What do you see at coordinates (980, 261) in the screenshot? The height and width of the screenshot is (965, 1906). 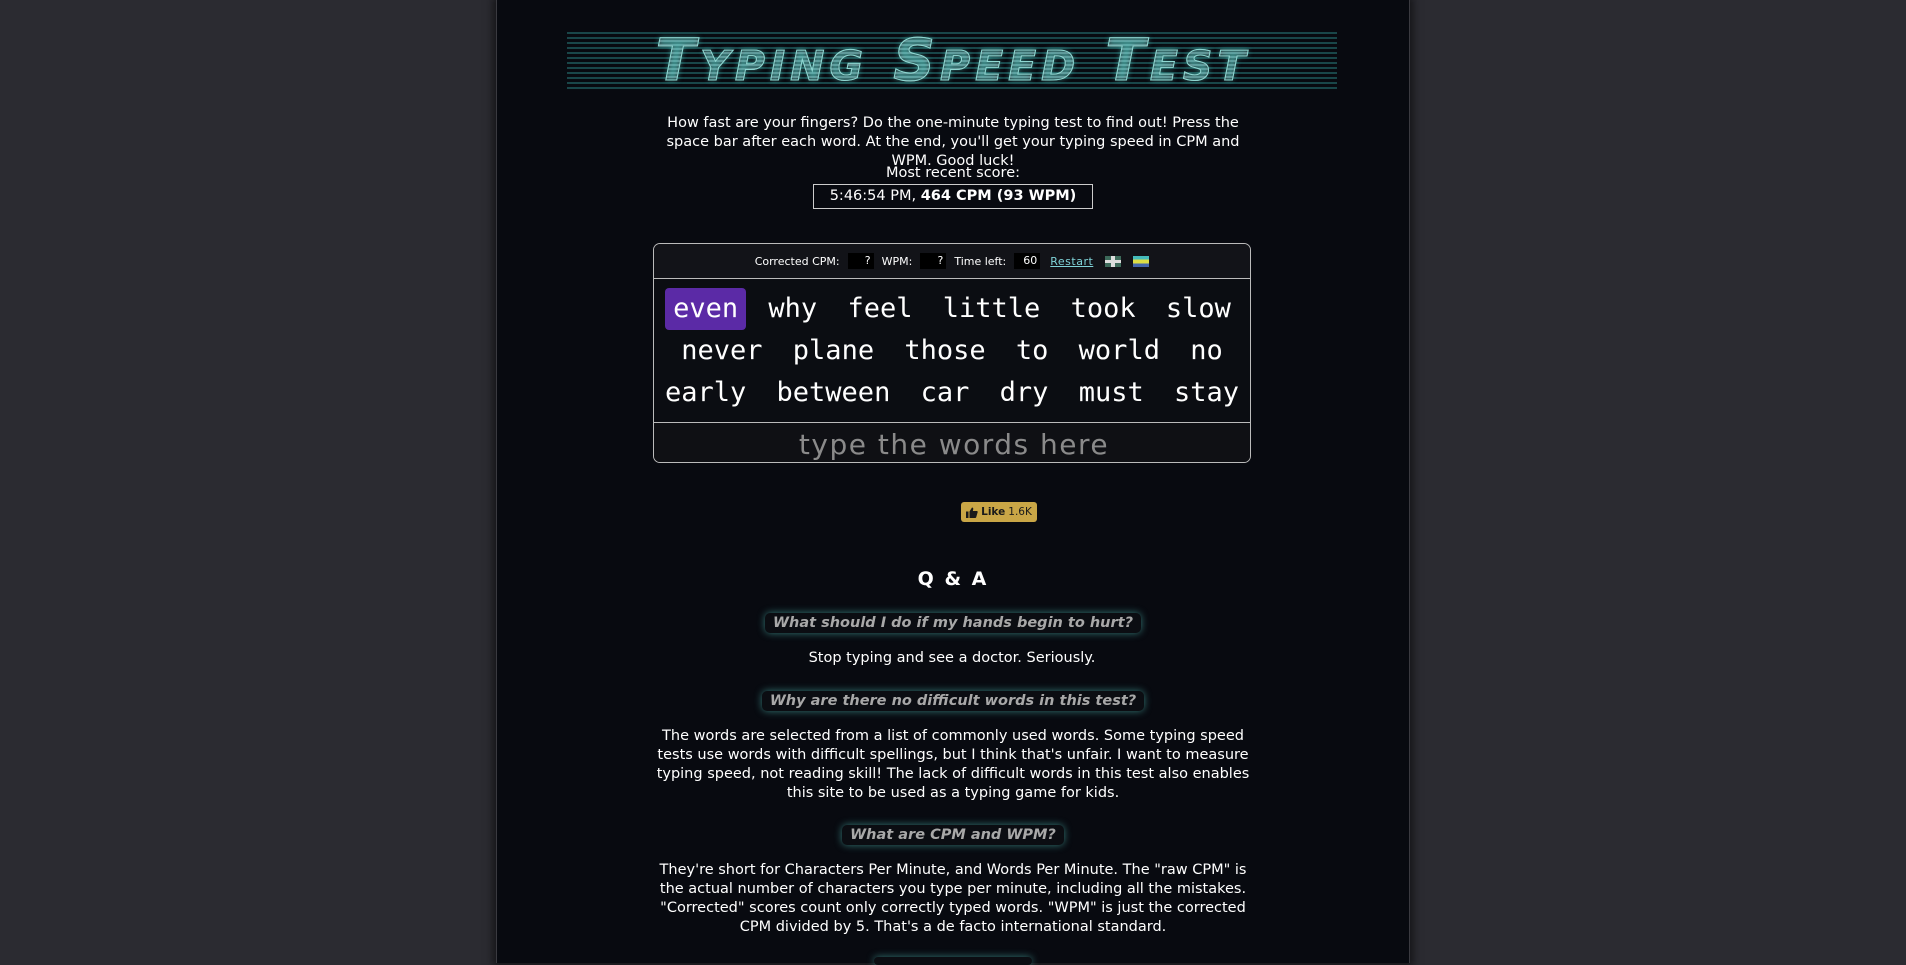 I see `time-left-label: Time left:` at bounding box center [980, 261].